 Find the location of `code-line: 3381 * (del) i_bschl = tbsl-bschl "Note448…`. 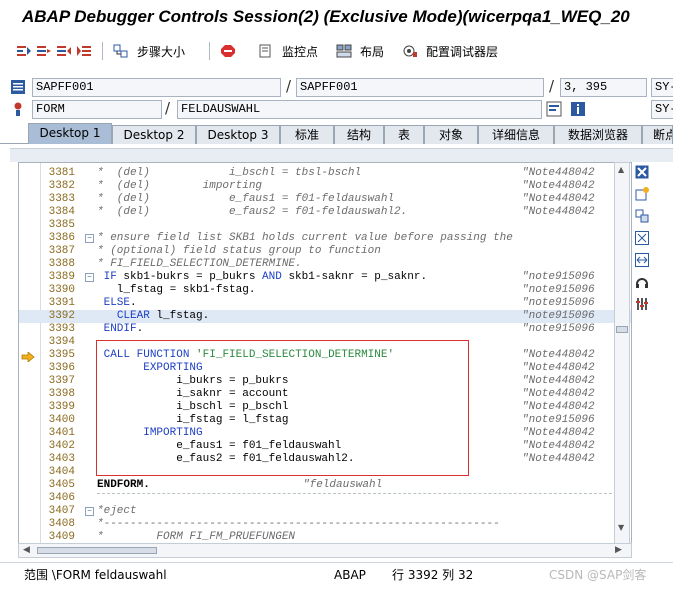

code-line: 3381 * (del) i_bschl = tbsl-bschl "Note448… is located at coordinates (325, 173).